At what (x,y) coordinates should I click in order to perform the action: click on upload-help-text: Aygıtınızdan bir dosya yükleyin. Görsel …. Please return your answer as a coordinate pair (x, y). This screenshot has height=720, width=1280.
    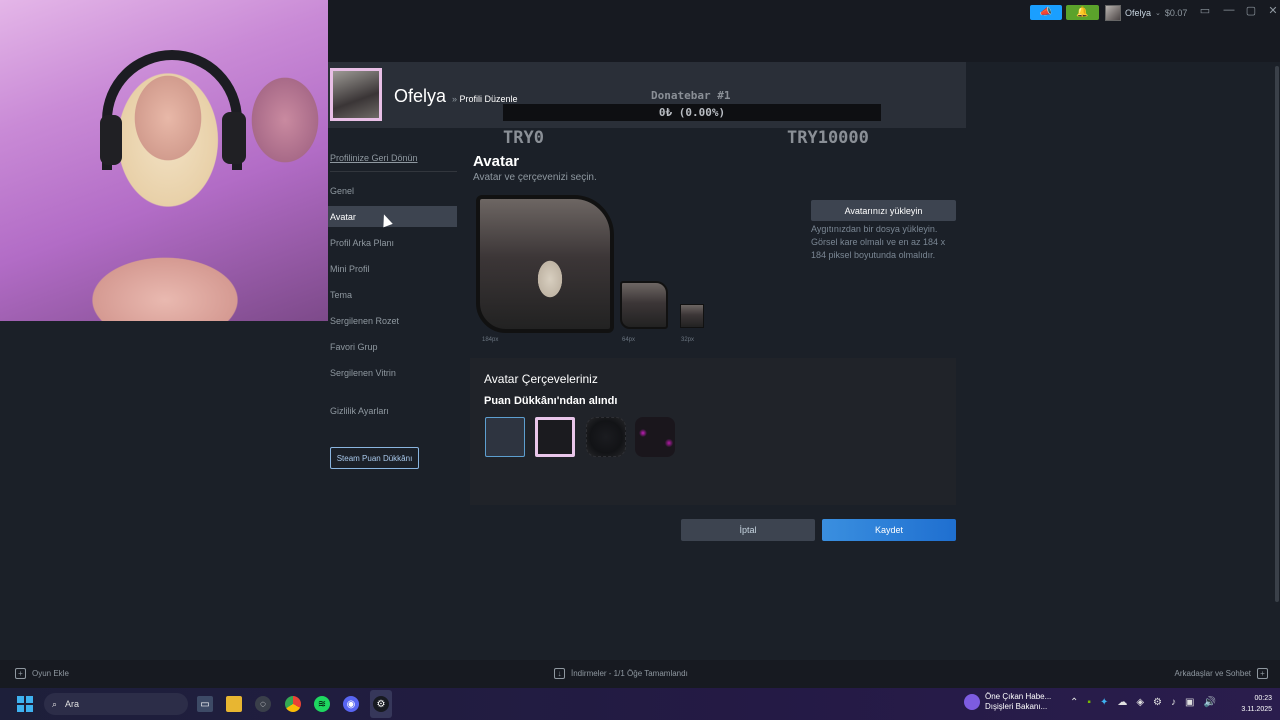
    Looking at the image, I should click on (878, 242).